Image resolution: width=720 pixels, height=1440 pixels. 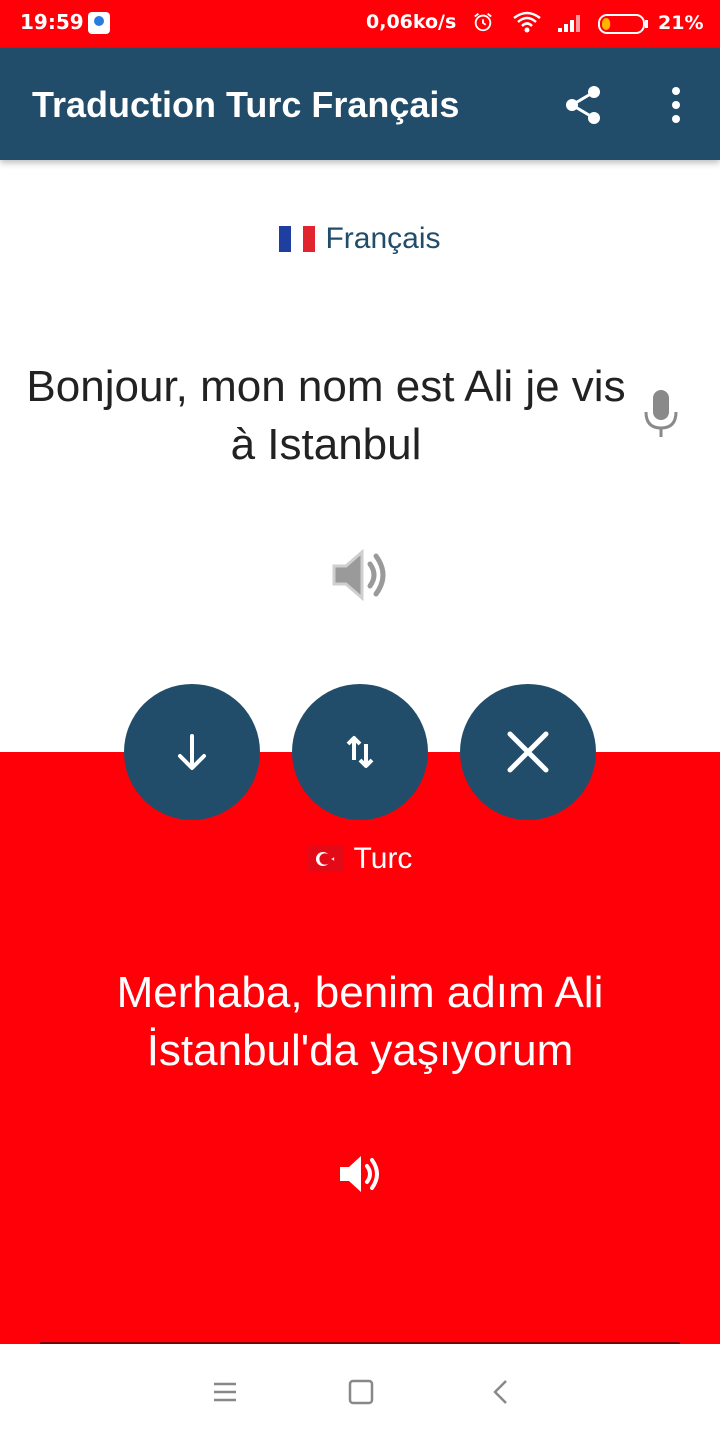 I want to click on close-icon, so click(x=528, y=752).